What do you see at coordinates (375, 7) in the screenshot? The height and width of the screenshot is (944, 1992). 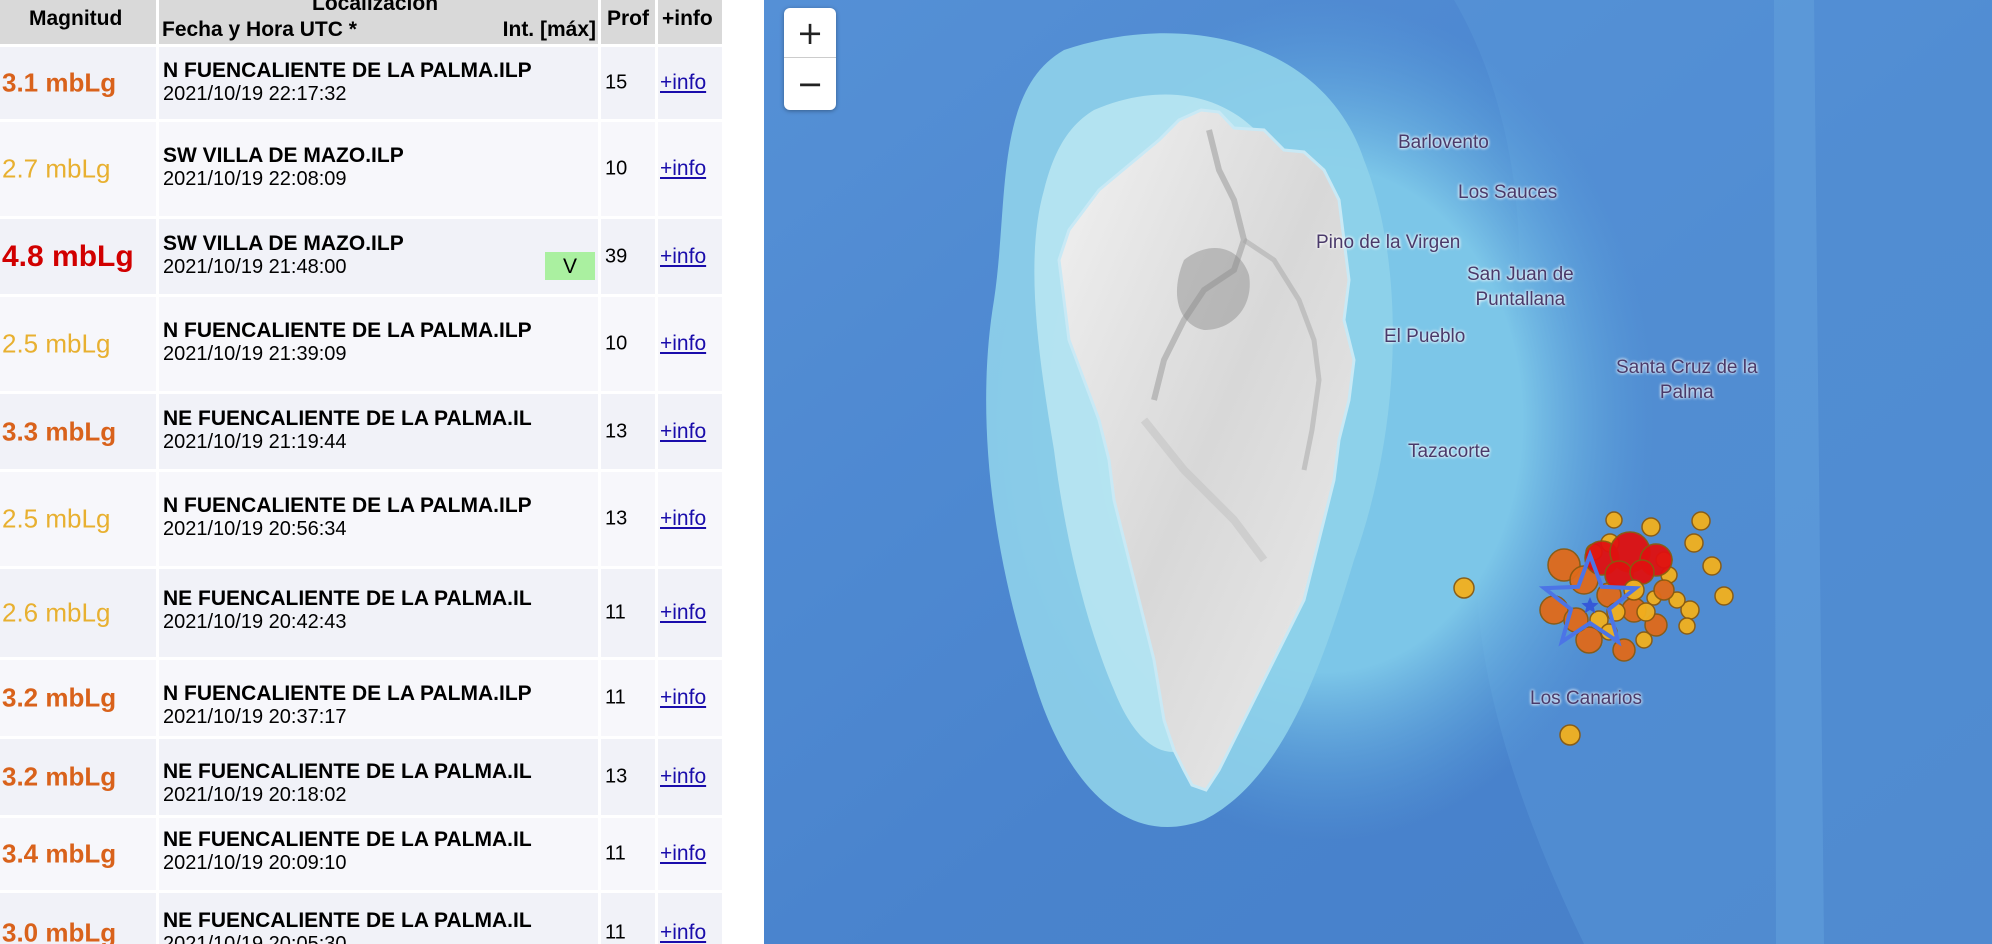 I see `header-location-label: Localización` at bounding box center [375, 7].